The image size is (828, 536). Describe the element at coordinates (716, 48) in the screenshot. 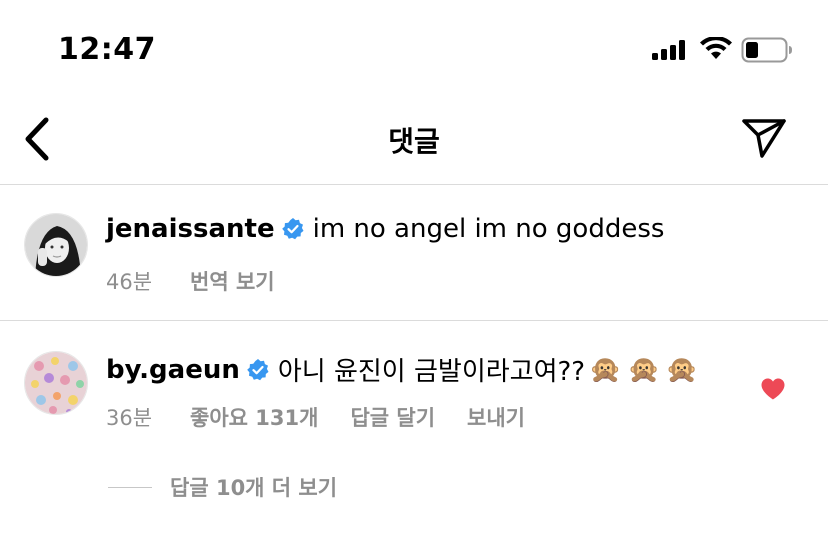

I see `wifi-icon` at that location.